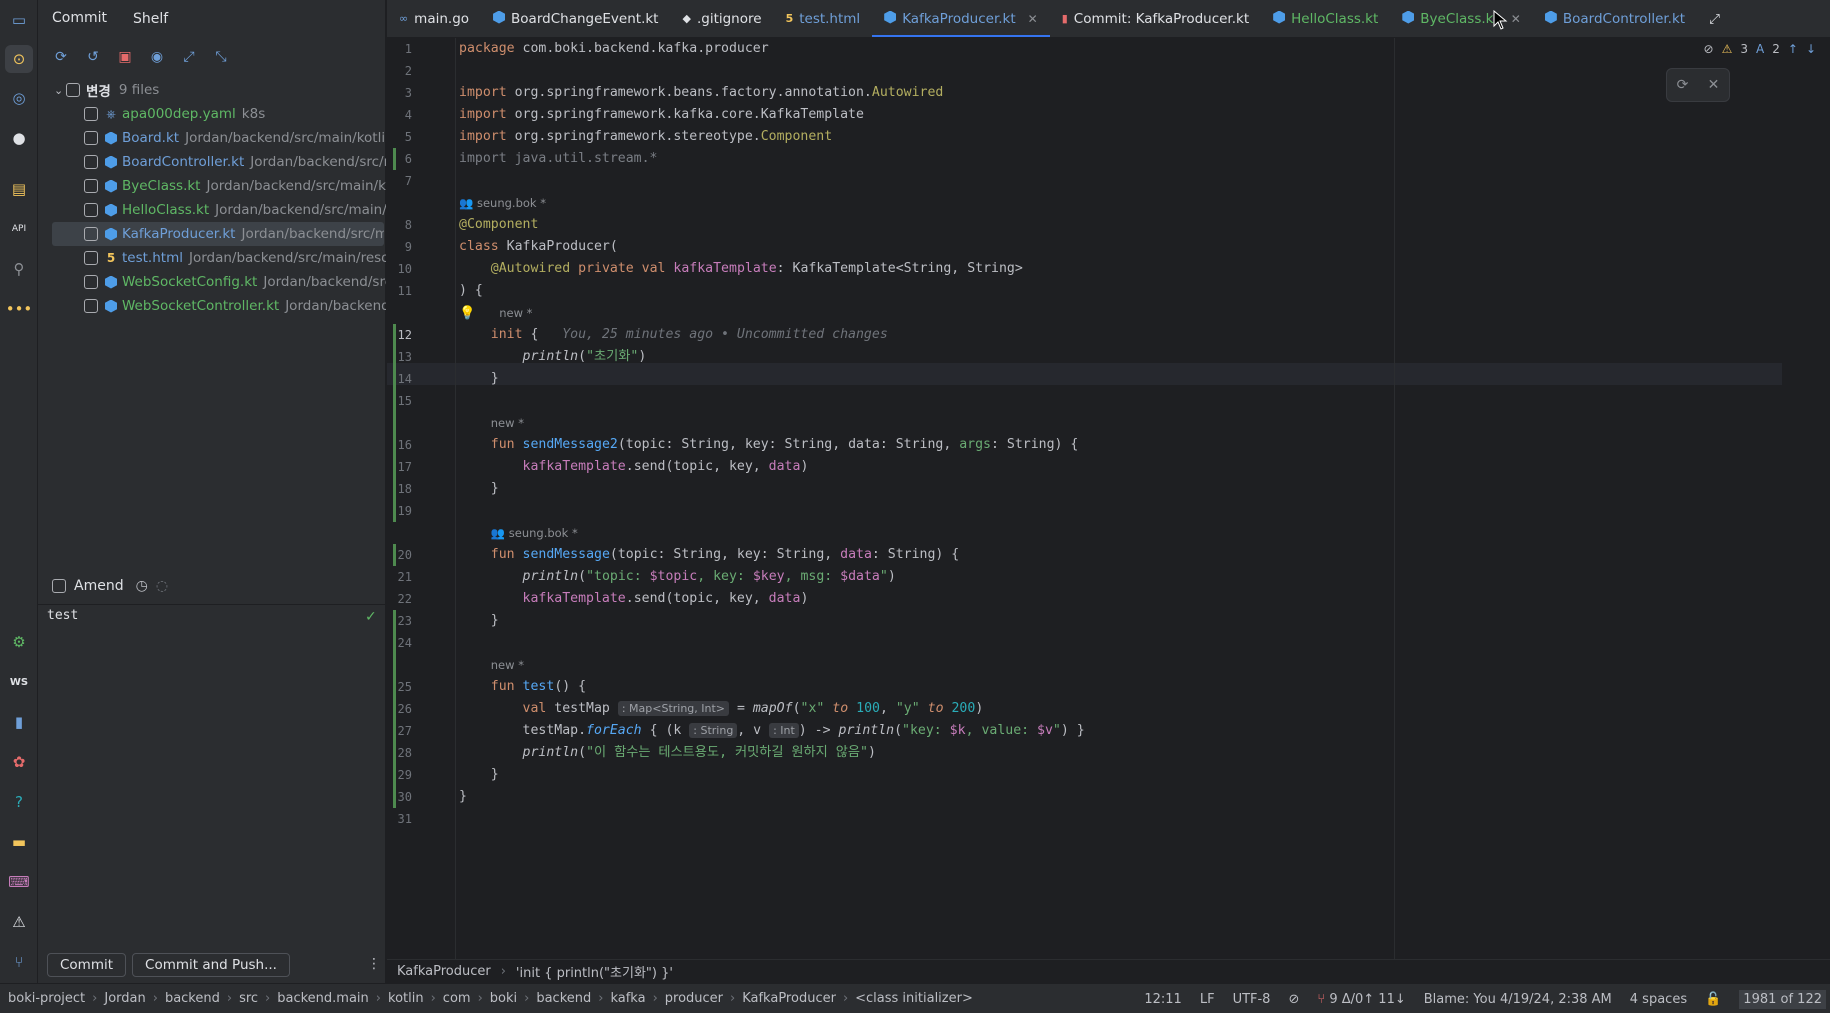 The height and width of the screenshot is (1013, 1830). What do you see at coordinates (422, 467) in the screenshot?
I see `line-number: 17` at bounding box center [422, 467].